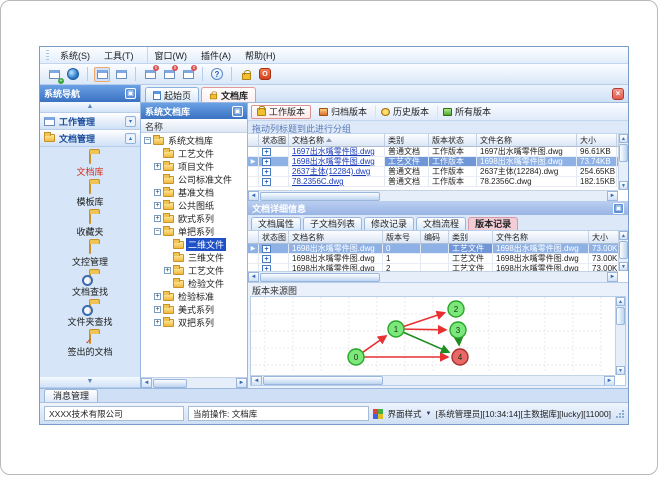  I want to click on detail-tab: 修改记录, so click(389, 223).